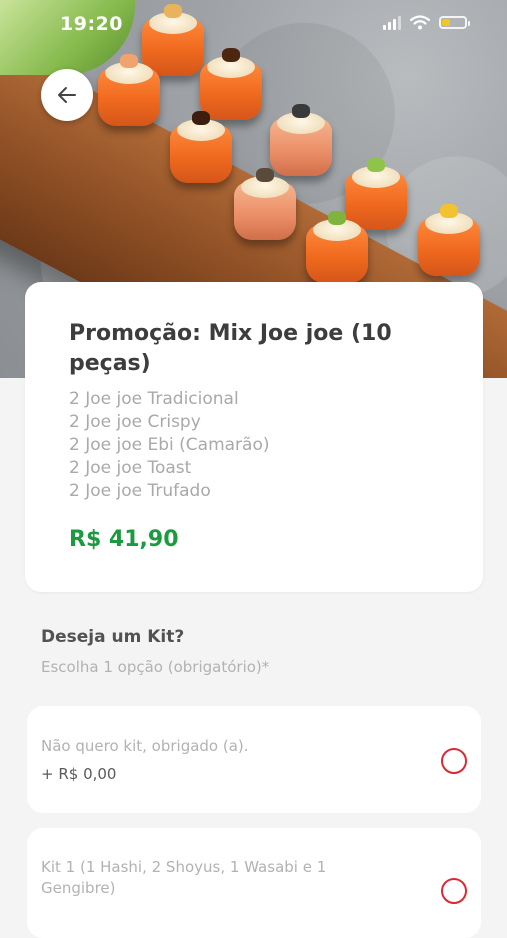  What do you see at coordinates (91, 24) in the screenshot?
I see `status-time: 19:20` at bounding box center [91, 24].